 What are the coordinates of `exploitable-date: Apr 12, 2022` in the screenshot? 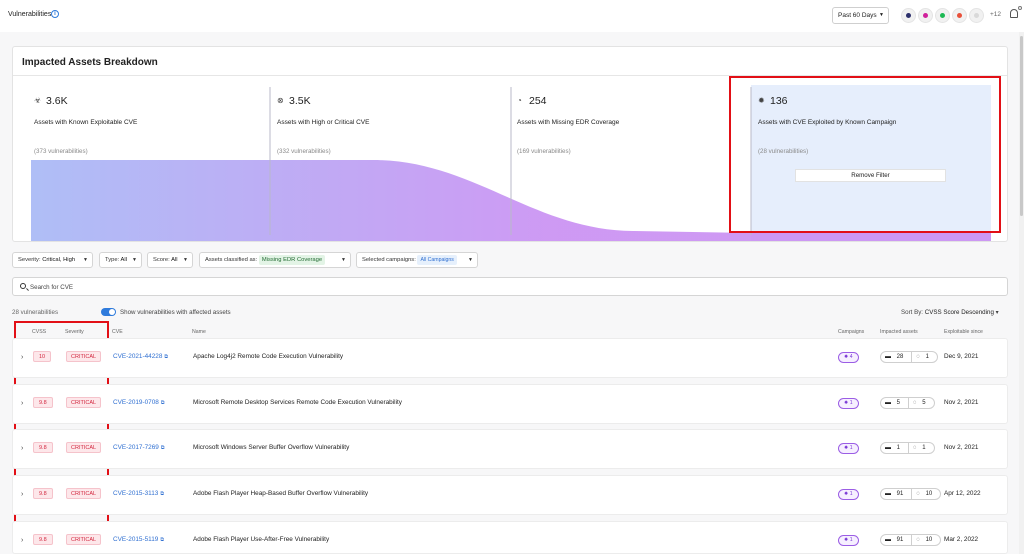 It's located at (962, 493).